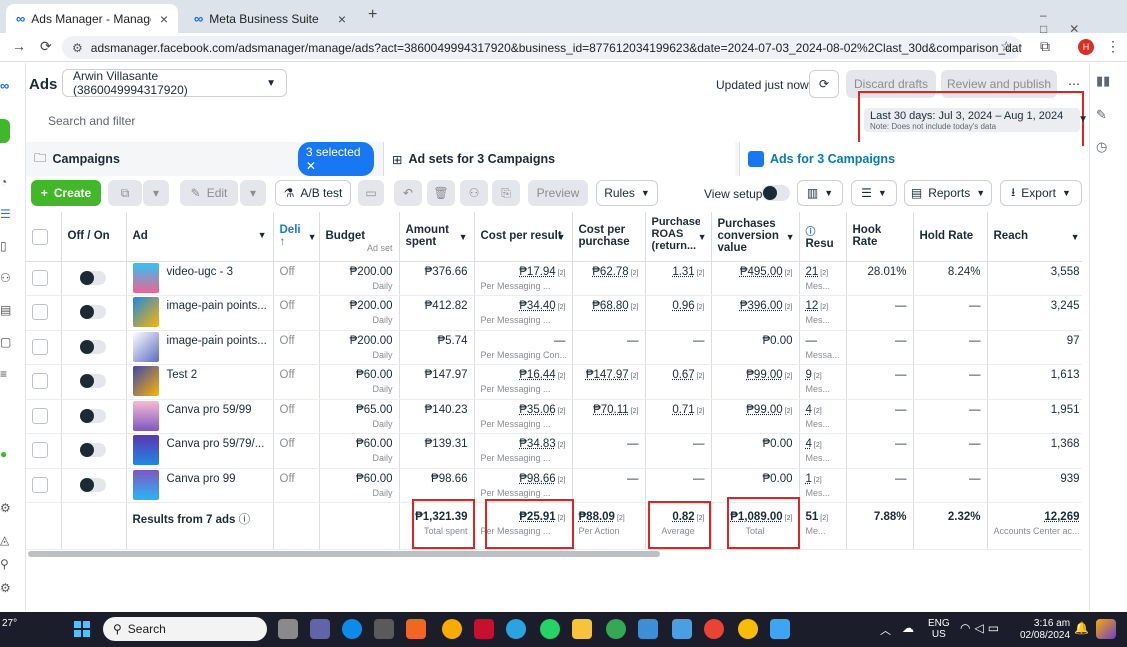 The width and height of the screenshot is (1127, 647). I want to click on audience-button: ⚇, so click(474, 193).